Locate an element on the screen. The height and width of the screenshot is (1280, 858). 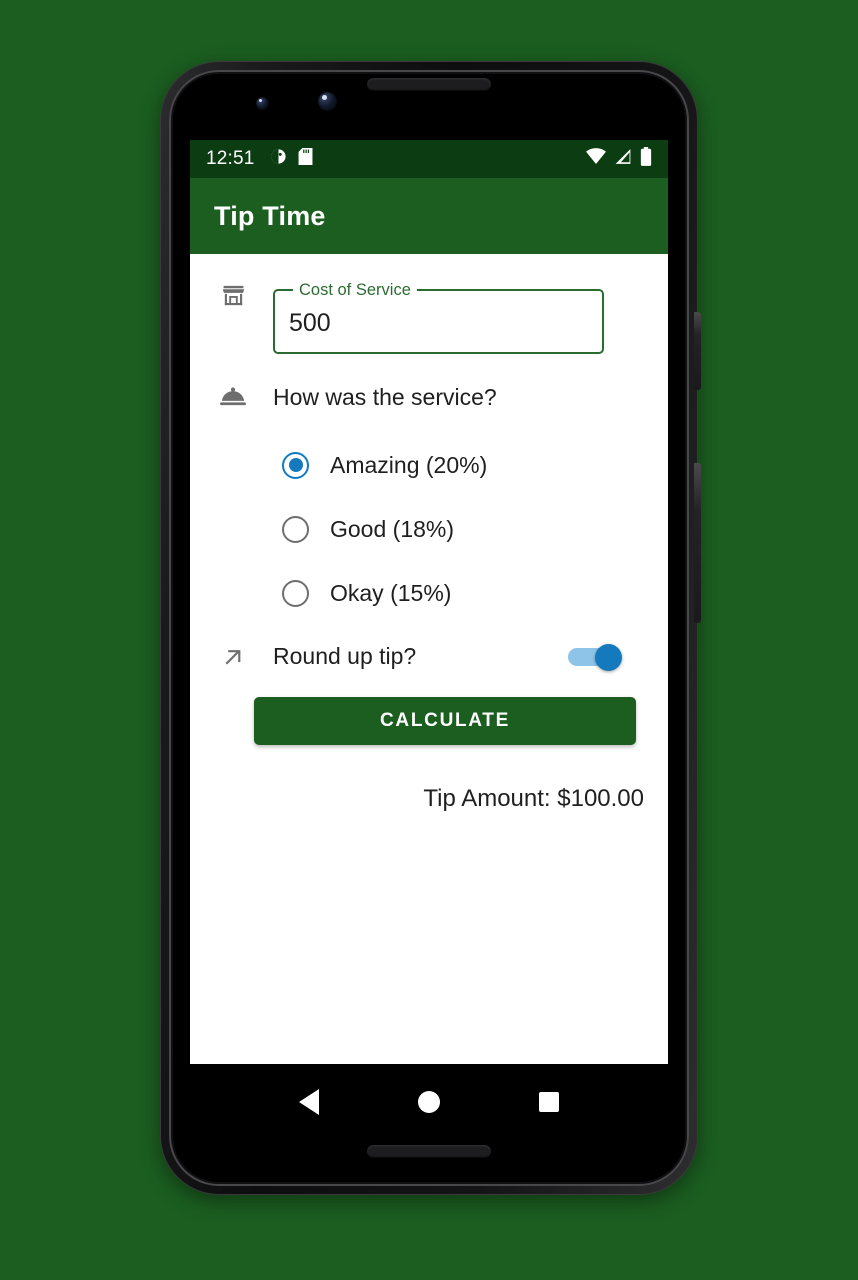
round-up-label: Round up tip? is located at coordinates (345, 656).